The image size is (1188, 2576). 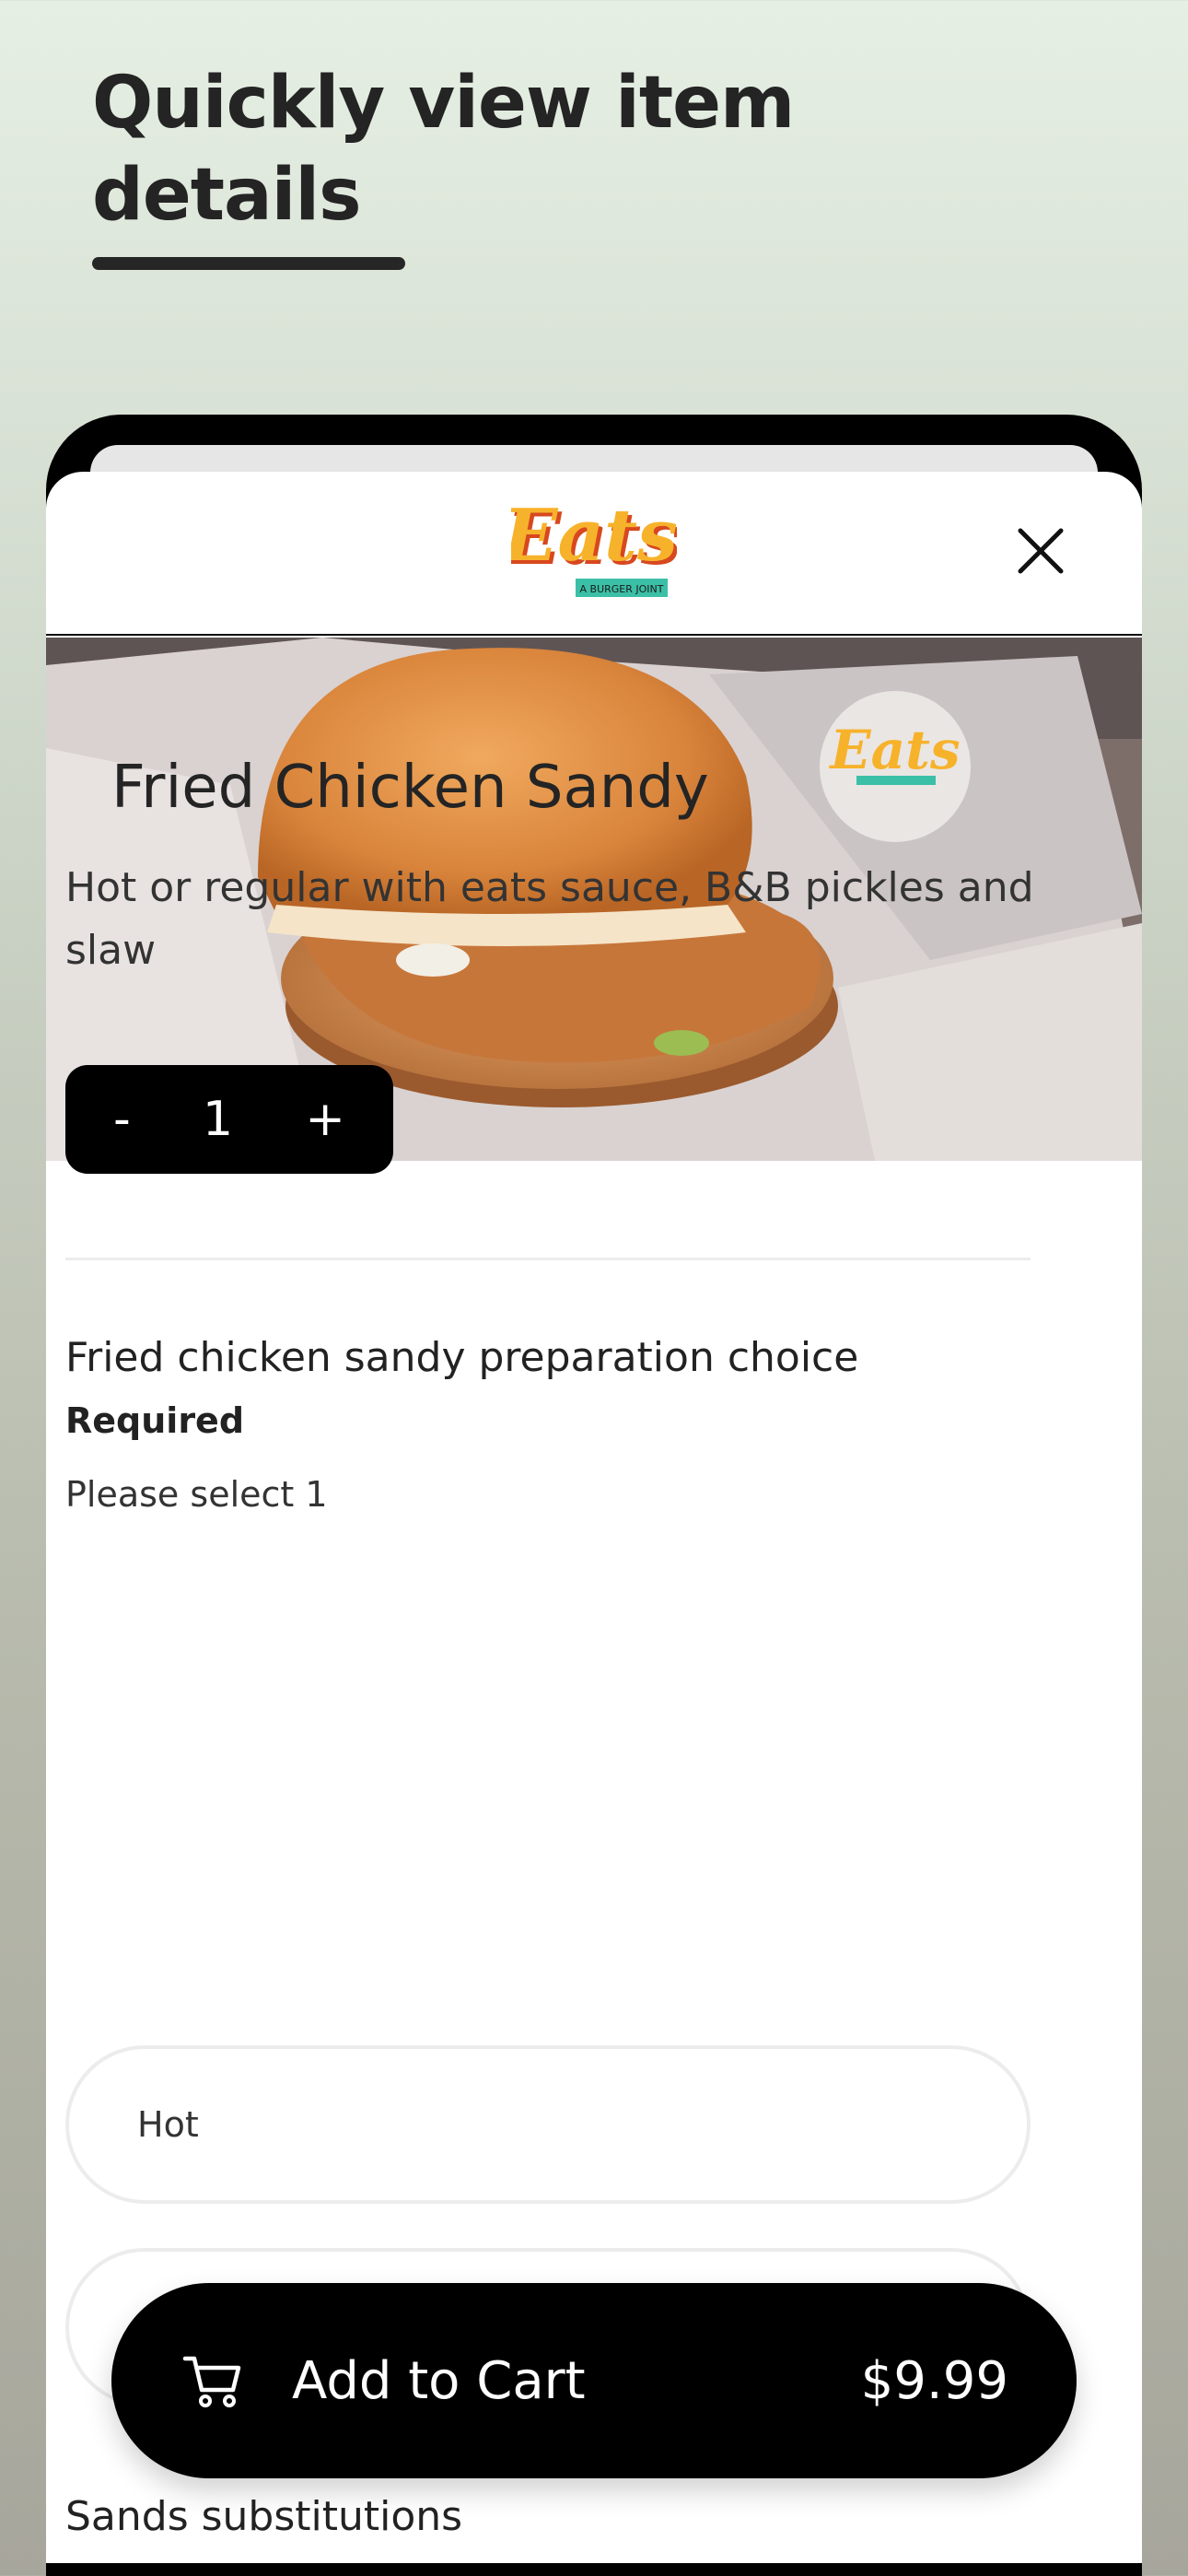 I want to click on section-divider, so click(x=548, y=1259).